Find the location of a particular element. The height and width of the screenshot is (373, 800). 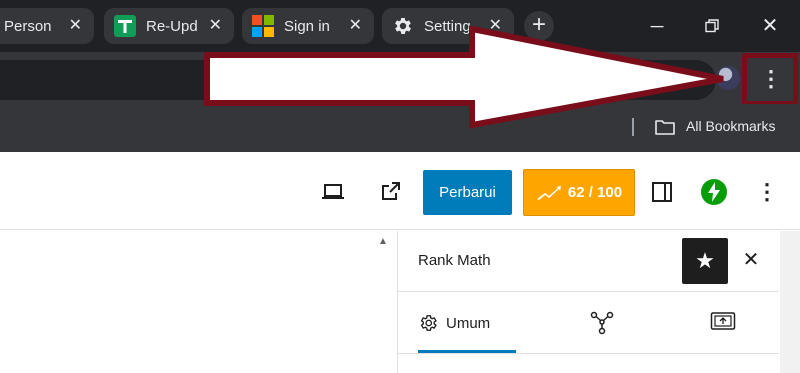

rank-math-icon is located at coordinates (548, 192).